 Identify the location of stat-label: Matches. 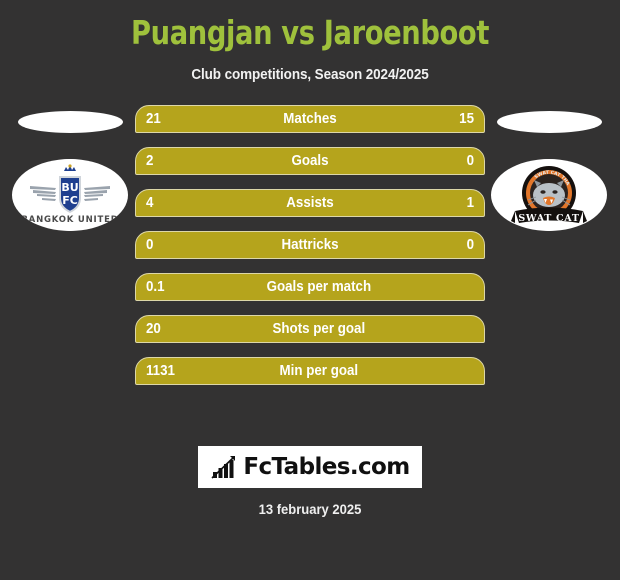
(310, 119).